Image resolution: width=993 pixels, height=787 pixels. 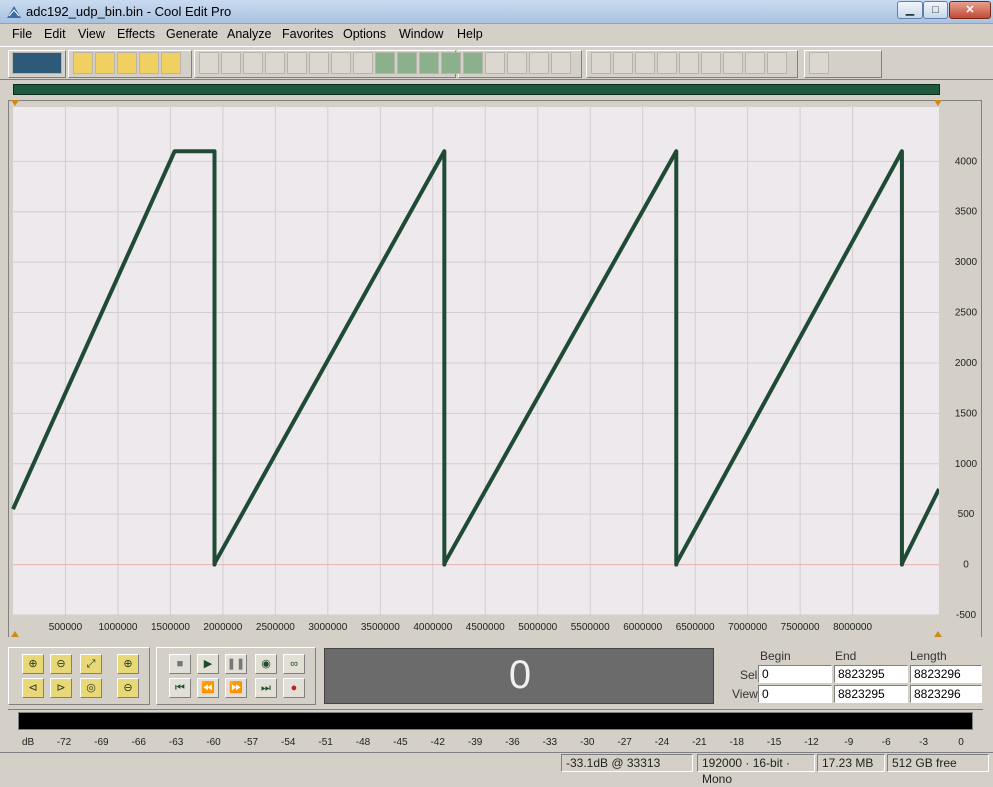 I want to click on vertical-zoom-strip, so click(x=987, y=368).